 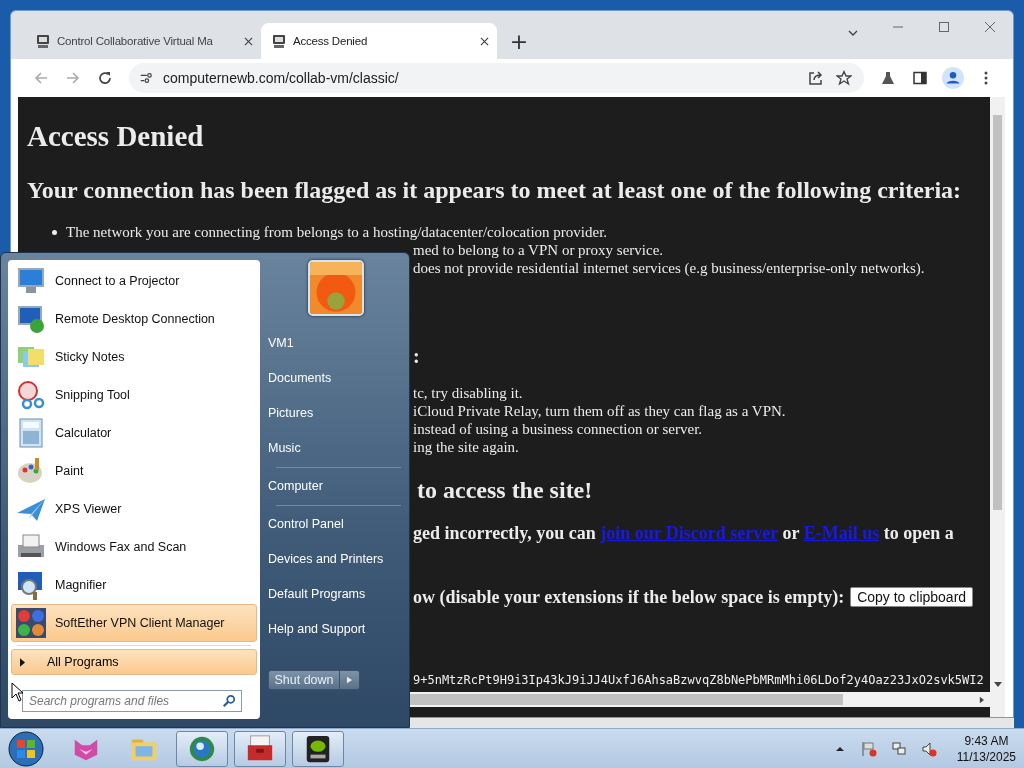 What do you see at coordinates (54, 232) in the screenshot?
I see `bullet-icon` at bounding box center [54, 232].